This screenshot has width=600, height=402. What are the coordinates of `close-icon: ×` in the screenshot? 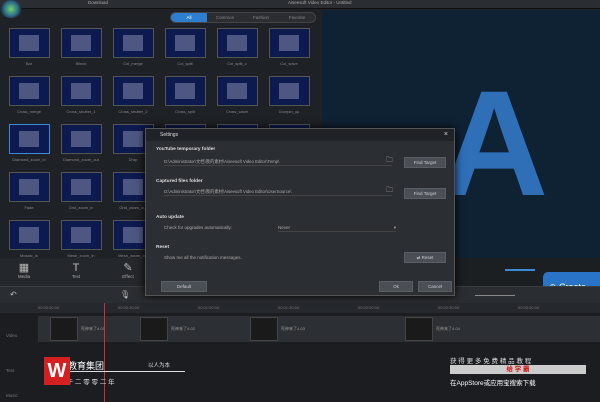 It's located at (446, 134).